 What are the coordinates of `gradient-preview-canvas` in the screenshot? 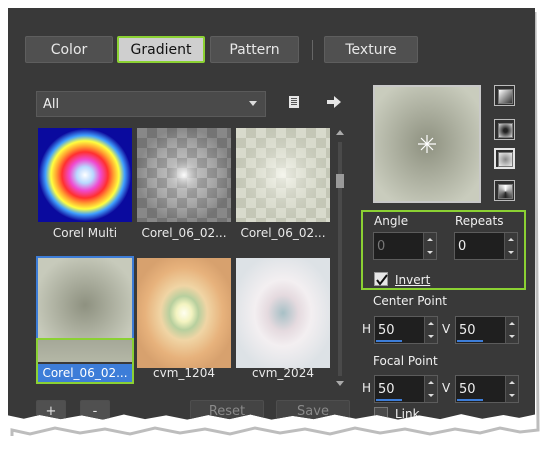 It's located at (427, 144).